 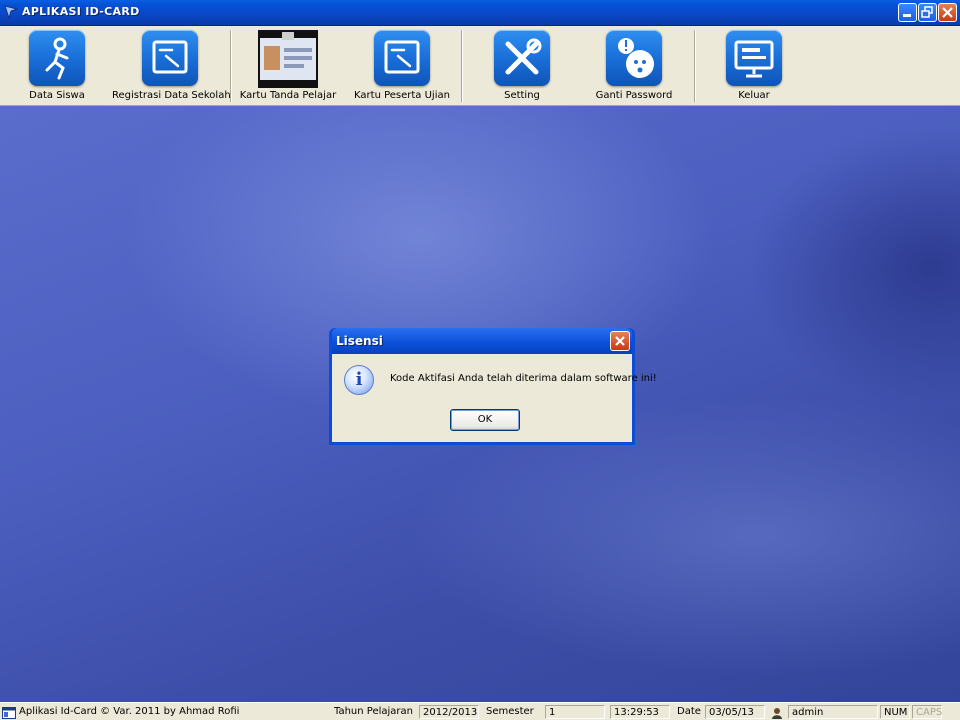 I want to click on restore-button, so click(x=927, y=12).